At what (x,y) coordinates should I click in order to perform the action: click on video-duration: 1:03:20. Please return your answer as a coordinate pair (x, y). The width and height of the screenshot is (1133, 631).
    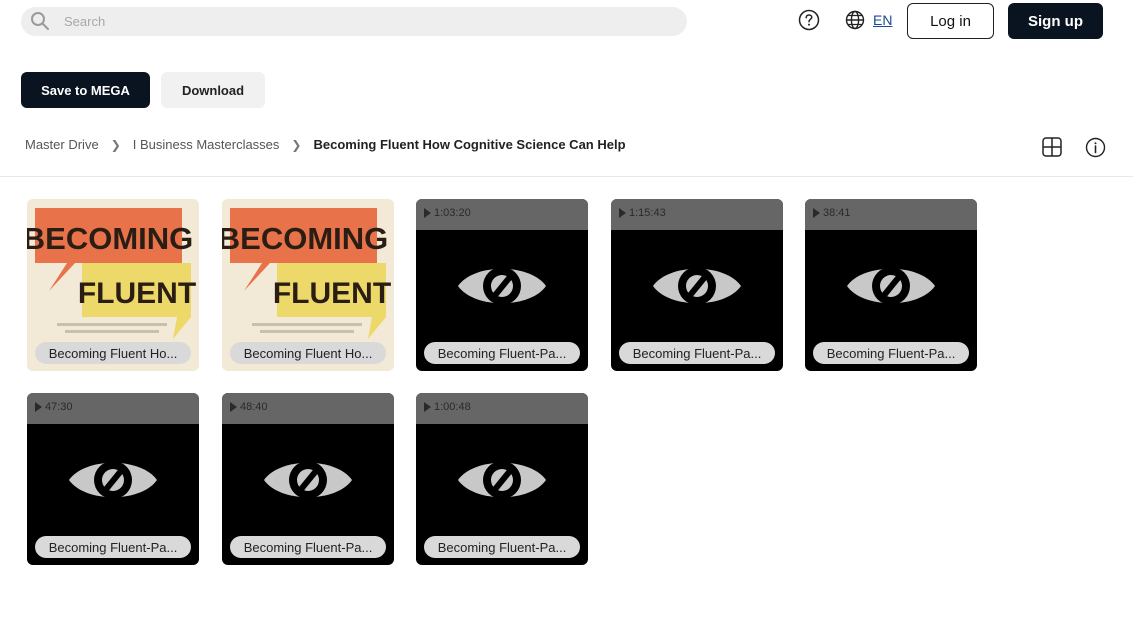
    Looking at the image, I should click on (447, 213).